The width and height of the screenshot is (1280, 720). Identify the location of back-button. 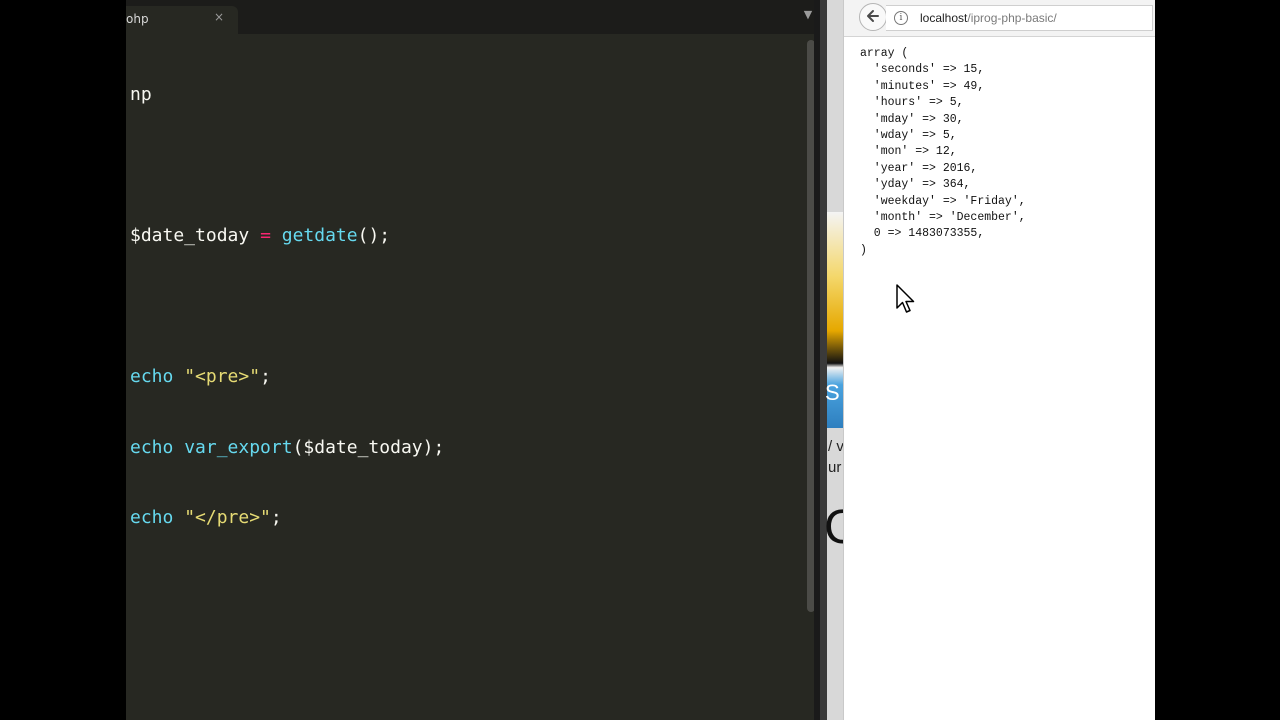
(873, 17).